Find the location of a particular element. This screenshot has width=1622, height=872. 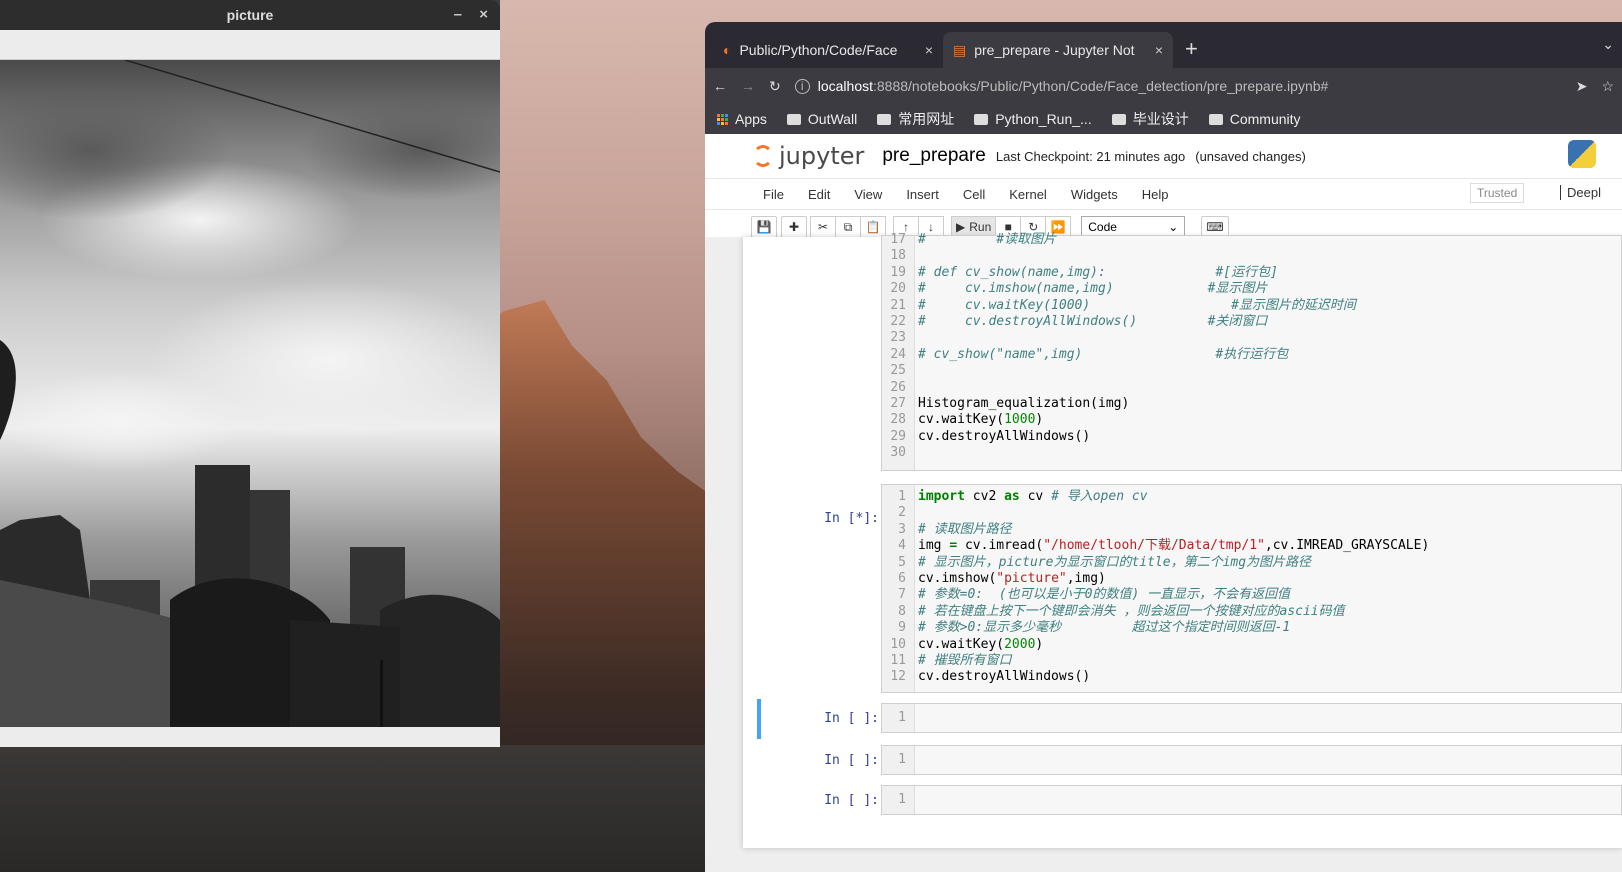

line-number: 2 is located at coordinates (902, 513).